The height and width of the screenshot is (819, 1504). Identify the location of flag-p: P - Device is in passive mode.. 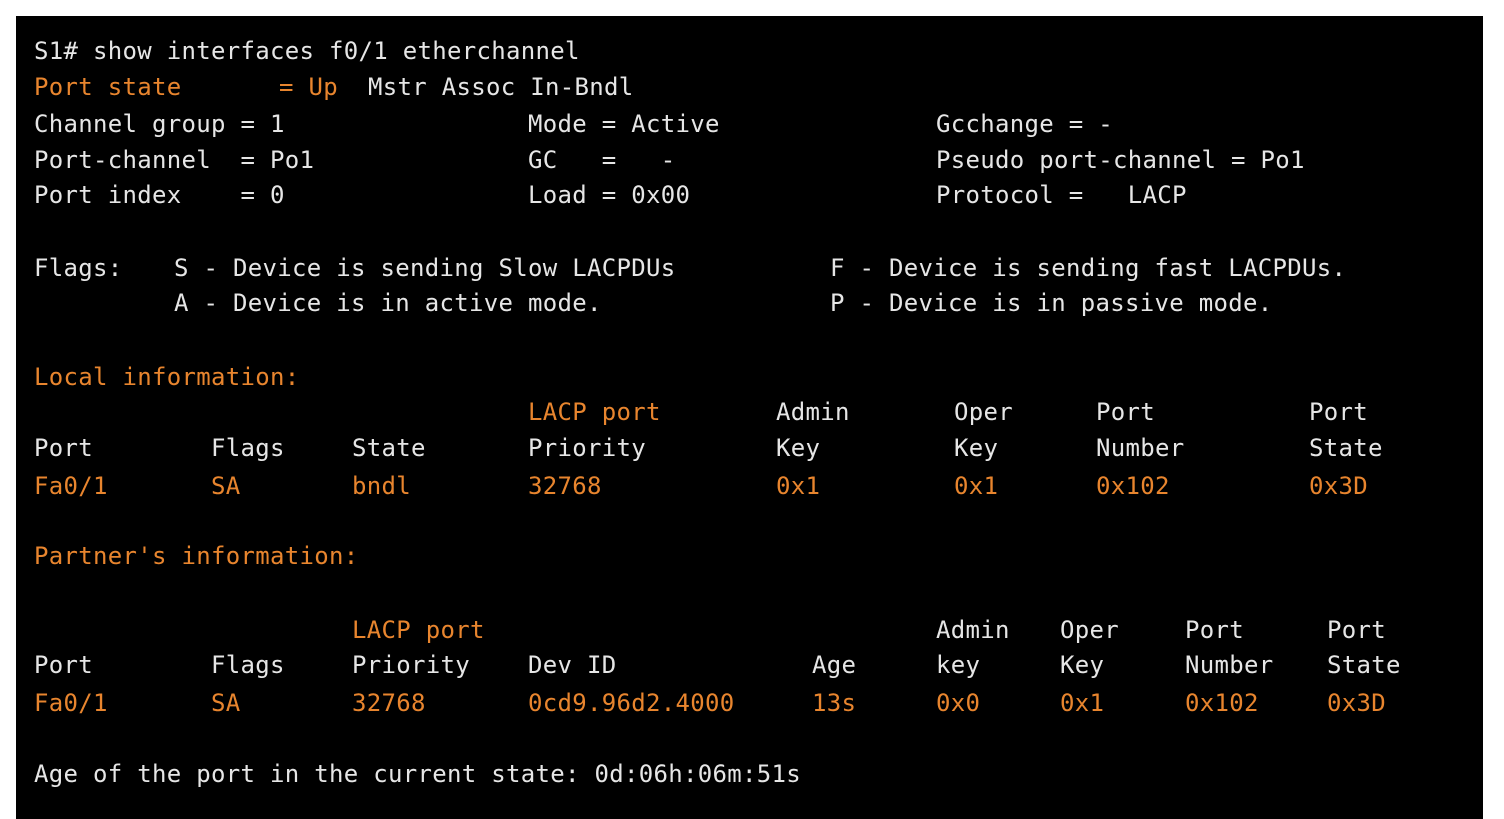
(1051, 303).